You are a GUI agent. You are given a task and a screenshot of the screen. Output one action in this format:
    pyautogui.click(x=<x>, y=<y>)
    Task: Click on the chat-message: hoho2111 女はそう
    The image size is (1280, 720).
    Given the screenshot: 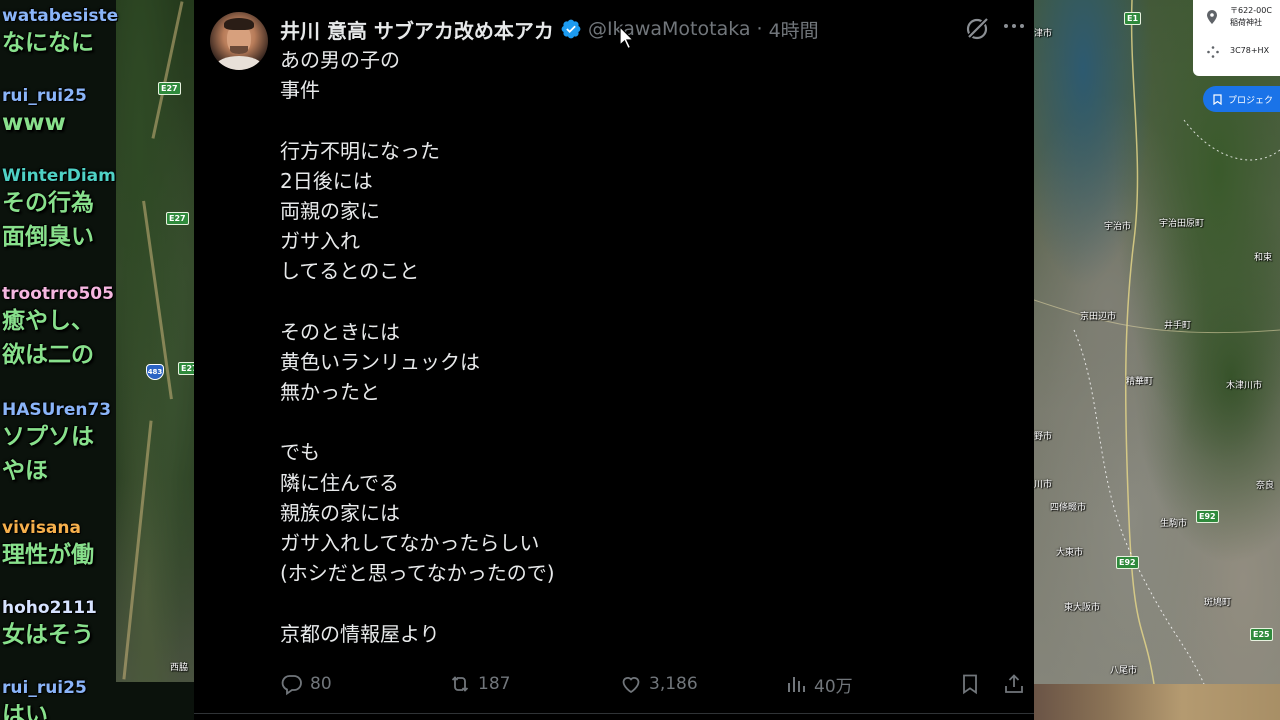 What is the action you would take?
    pyautogui.click(x=49, y=625)
    